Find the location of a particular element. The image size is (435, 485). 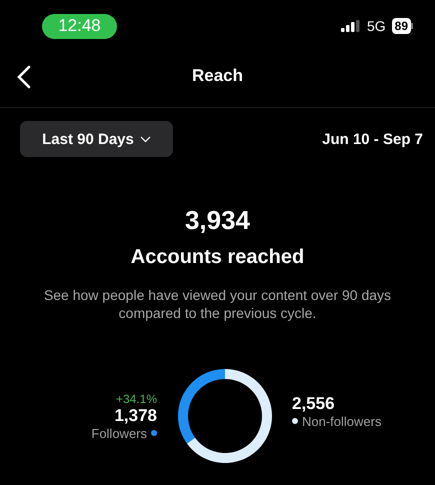

screen-title: Reach is located at coordinates (218, 76).